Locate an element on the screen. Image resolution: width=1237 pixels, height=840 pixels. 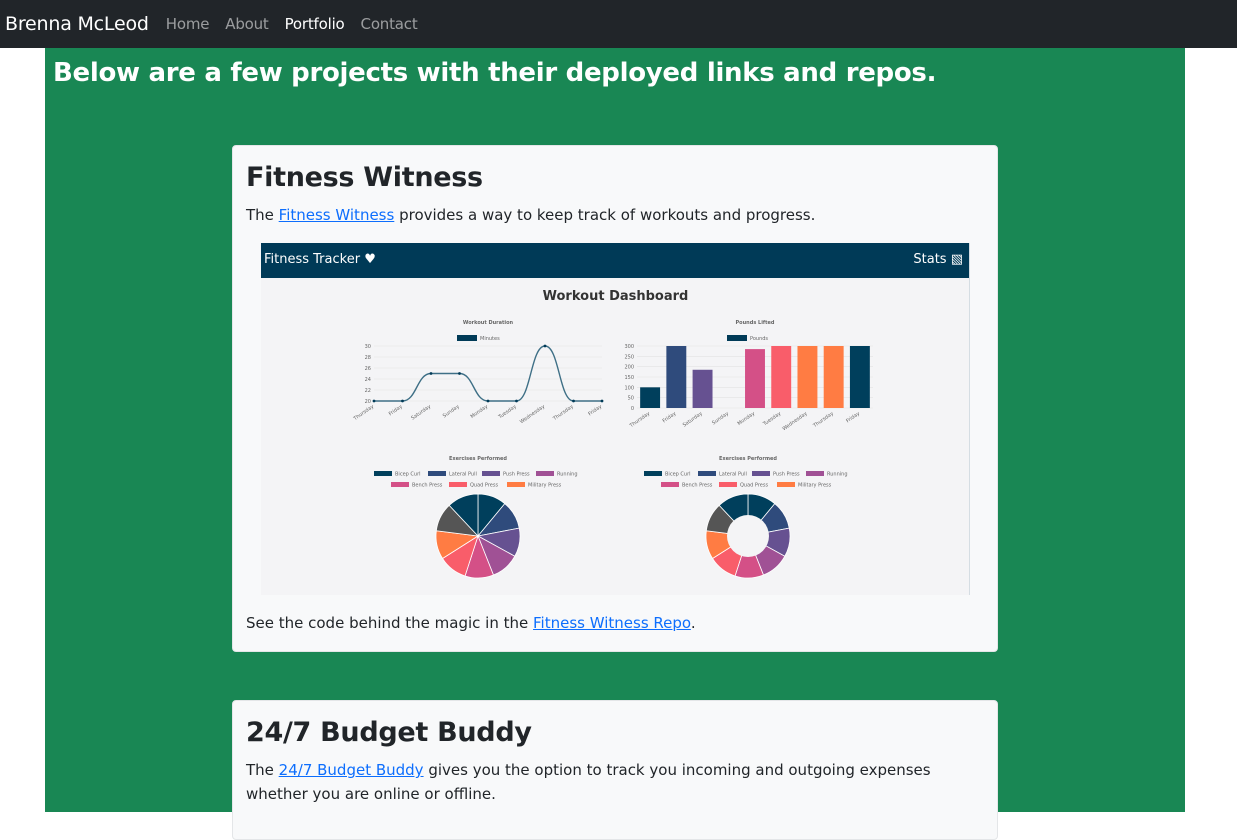
donut-hole is located at coordinates (748, 536).